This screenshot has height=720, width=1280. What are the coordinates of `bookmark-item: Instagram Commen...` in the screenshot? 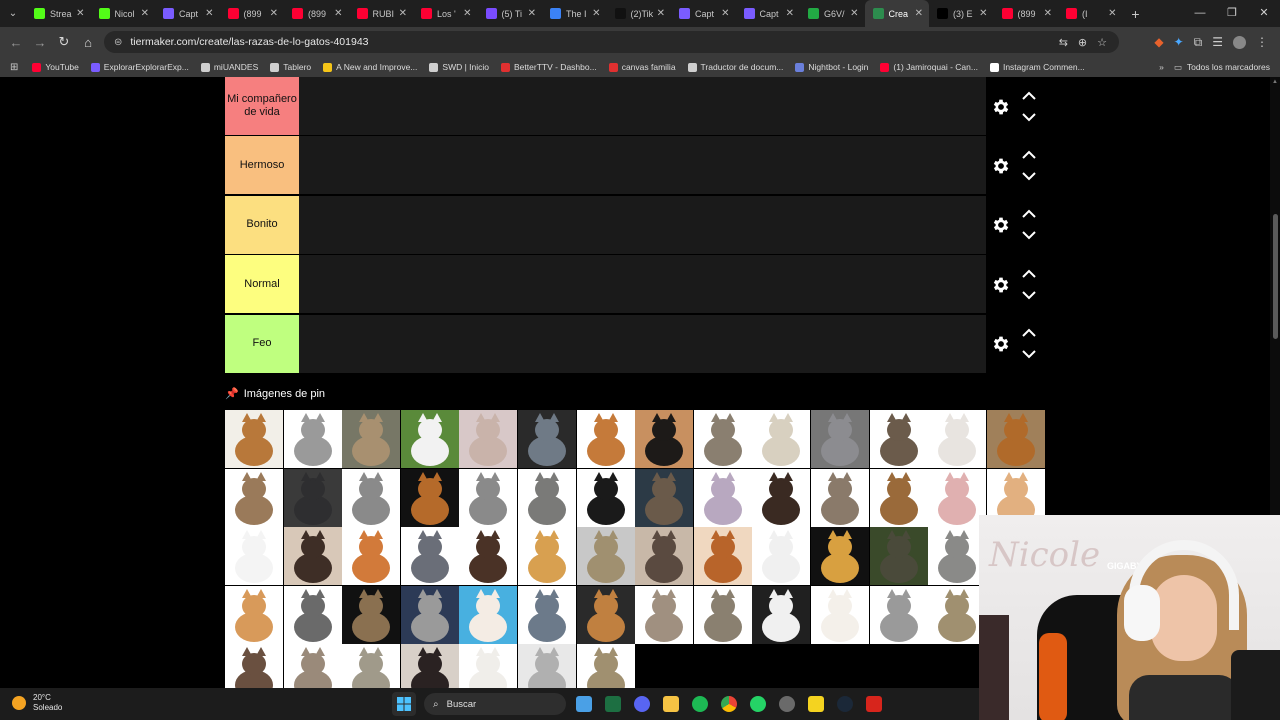 It's located at (1037, 67).